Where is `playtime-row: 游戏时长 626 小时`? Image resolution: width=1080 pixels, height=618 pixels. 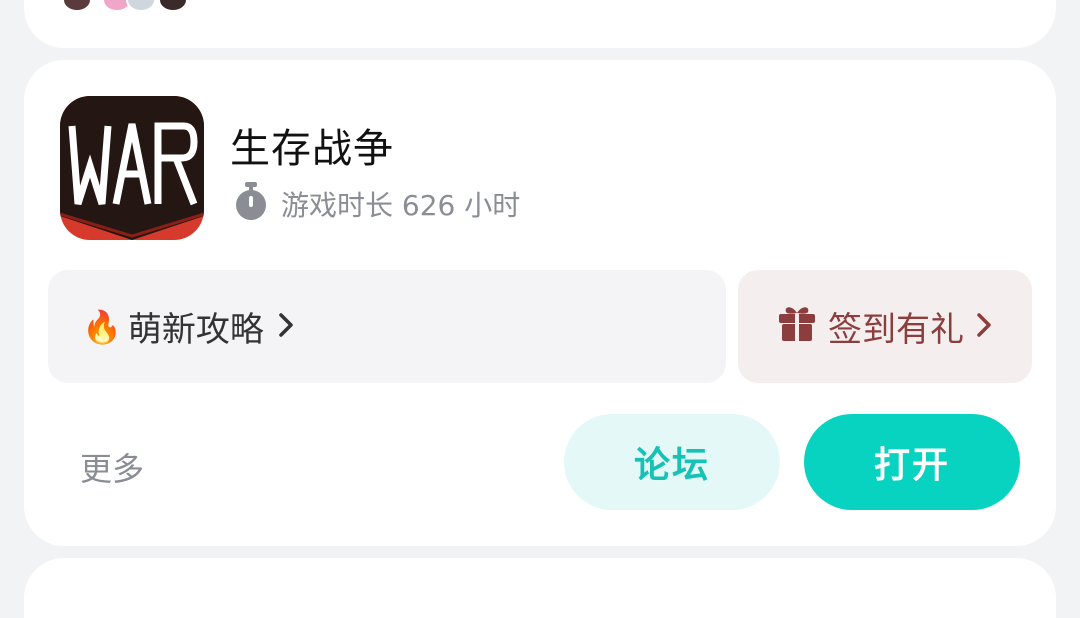
playtime-row: 游戏时长 626 小时 is located at coordinates (377, 202).